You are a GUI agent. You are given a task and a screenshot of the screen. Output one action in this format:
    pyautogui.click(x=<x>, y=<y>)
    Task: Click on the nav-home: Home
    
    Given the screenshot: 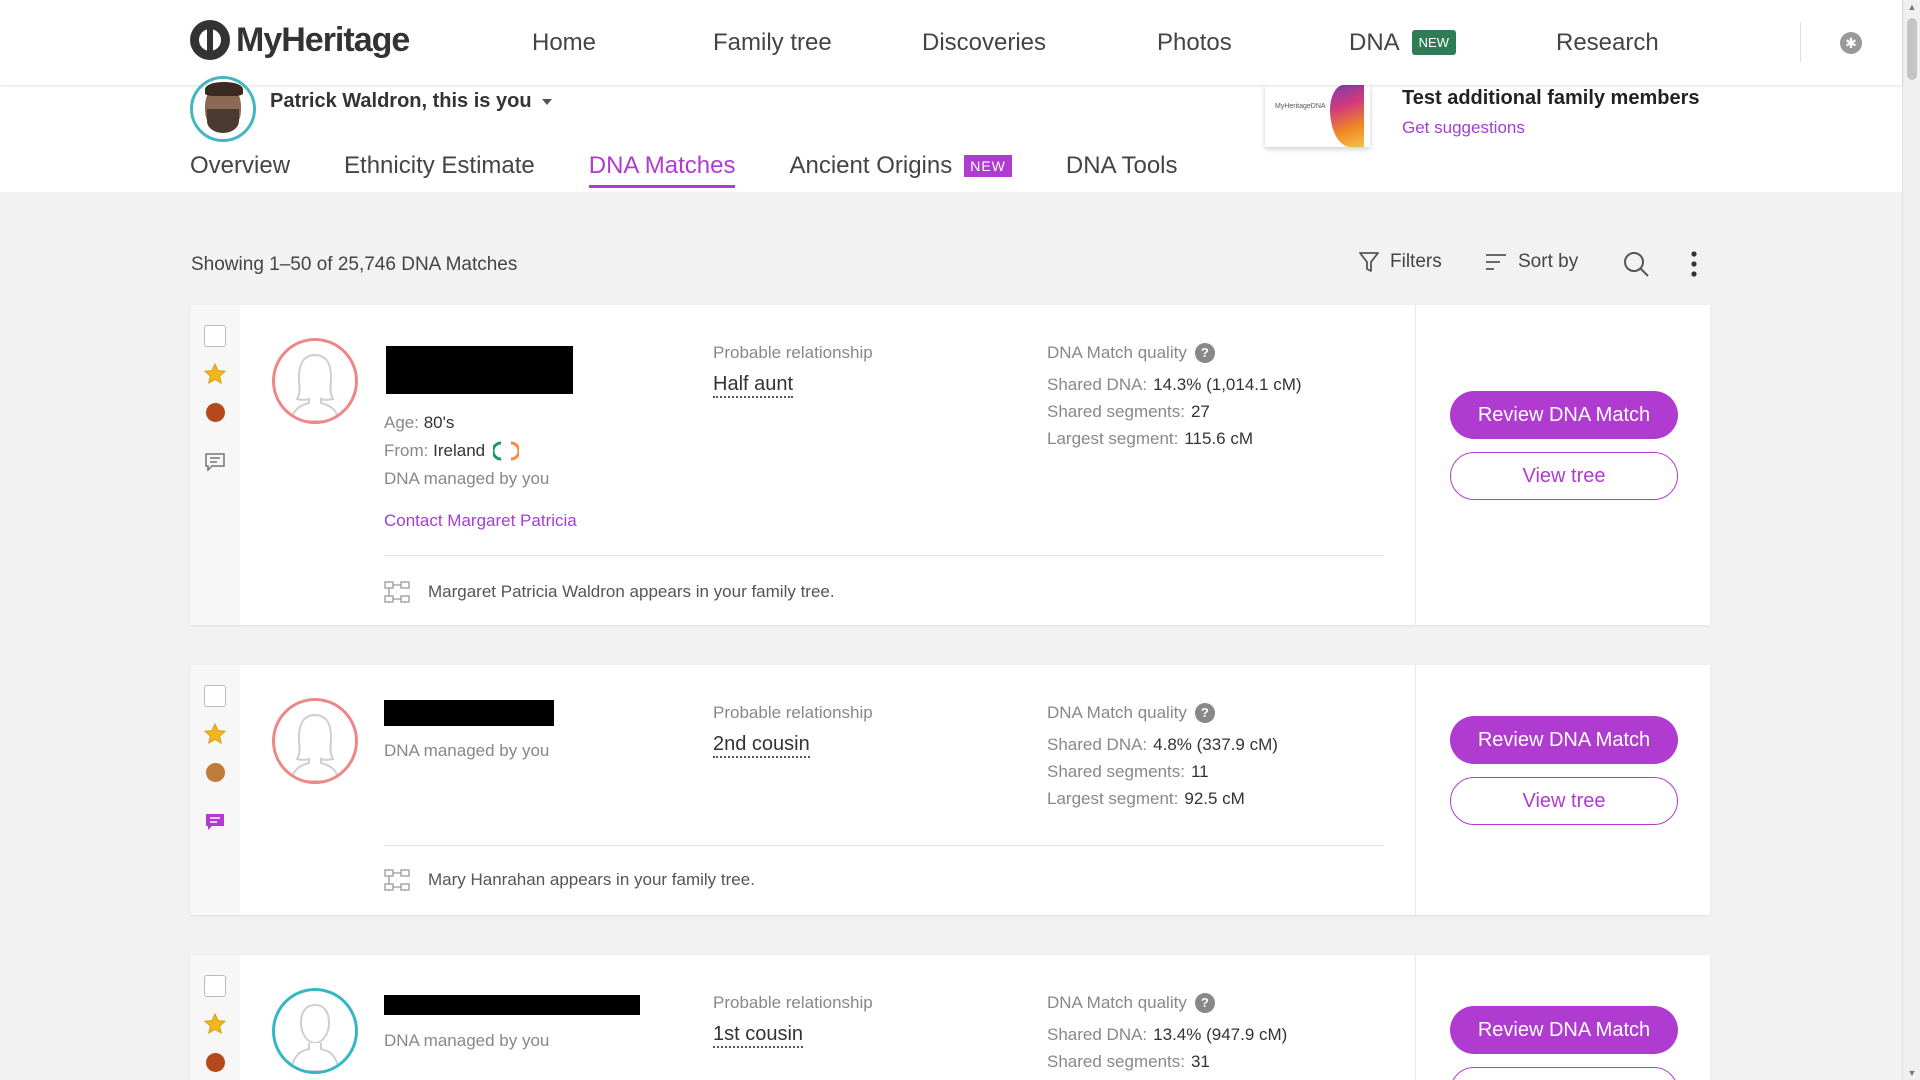 What is the action you would take?
    pyautogui.click(x=564, y=42)
    